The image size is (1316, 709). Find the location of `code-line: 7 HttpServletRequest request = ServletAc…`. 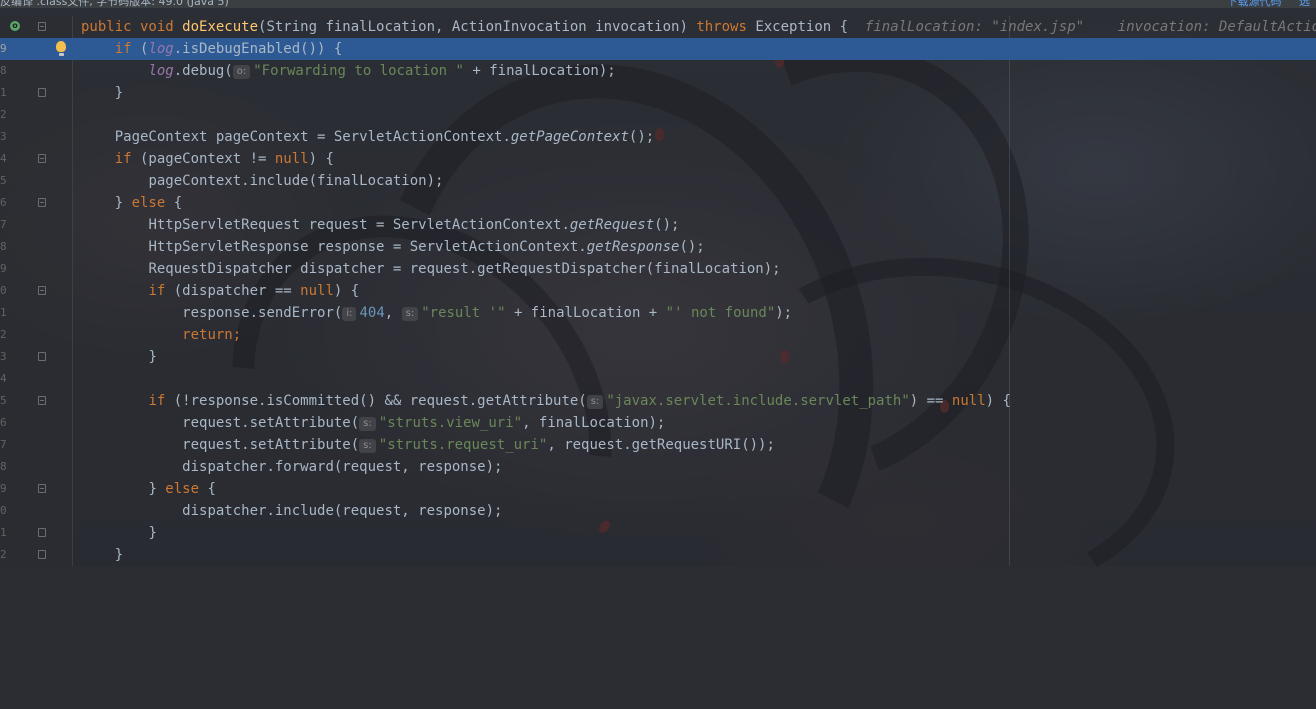

code-line: 7 HttpServletRequest request = ServletAc… is located at coordinates (658, 225).